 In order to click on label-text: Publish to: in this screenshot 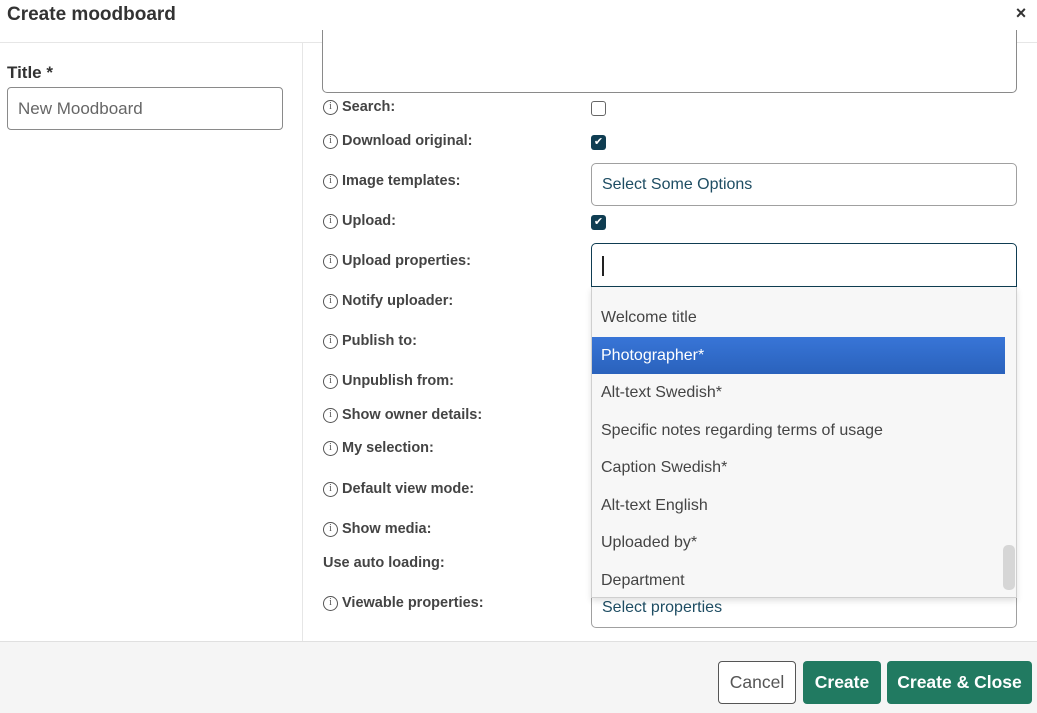, I will do `click(379, 341)`.